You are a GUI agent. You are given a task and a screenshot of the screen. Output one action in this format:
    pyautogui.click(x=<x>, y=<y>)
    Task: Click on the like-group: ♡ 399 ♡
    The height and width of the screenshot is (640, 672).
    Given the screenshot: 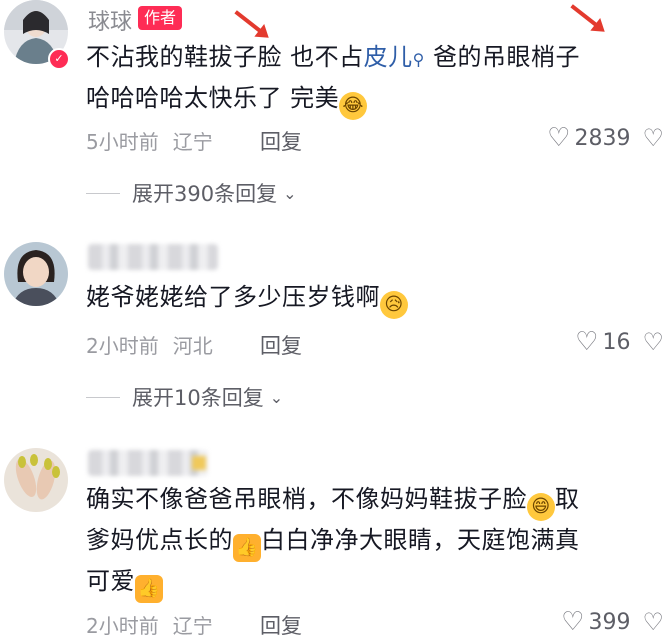 What is the action you would take?
    pyautogui.click(x=612, y=622)
    